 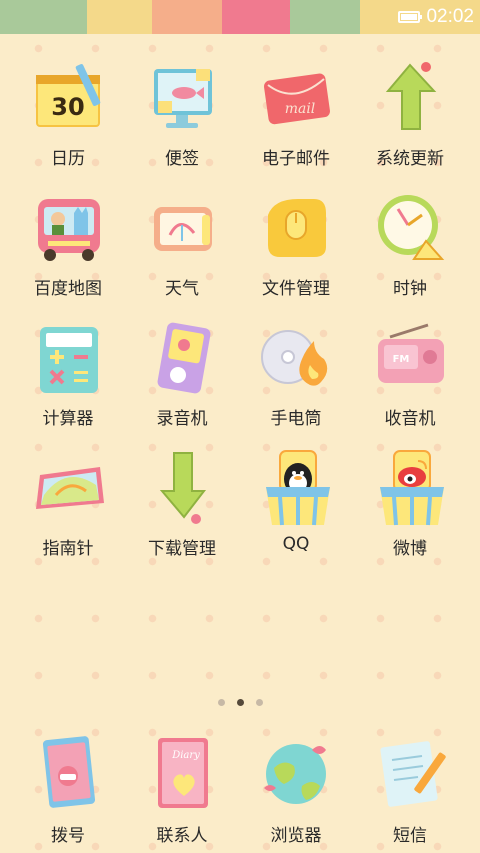 I want to click on app-label: 系统更新, so click(x=410, y=159).